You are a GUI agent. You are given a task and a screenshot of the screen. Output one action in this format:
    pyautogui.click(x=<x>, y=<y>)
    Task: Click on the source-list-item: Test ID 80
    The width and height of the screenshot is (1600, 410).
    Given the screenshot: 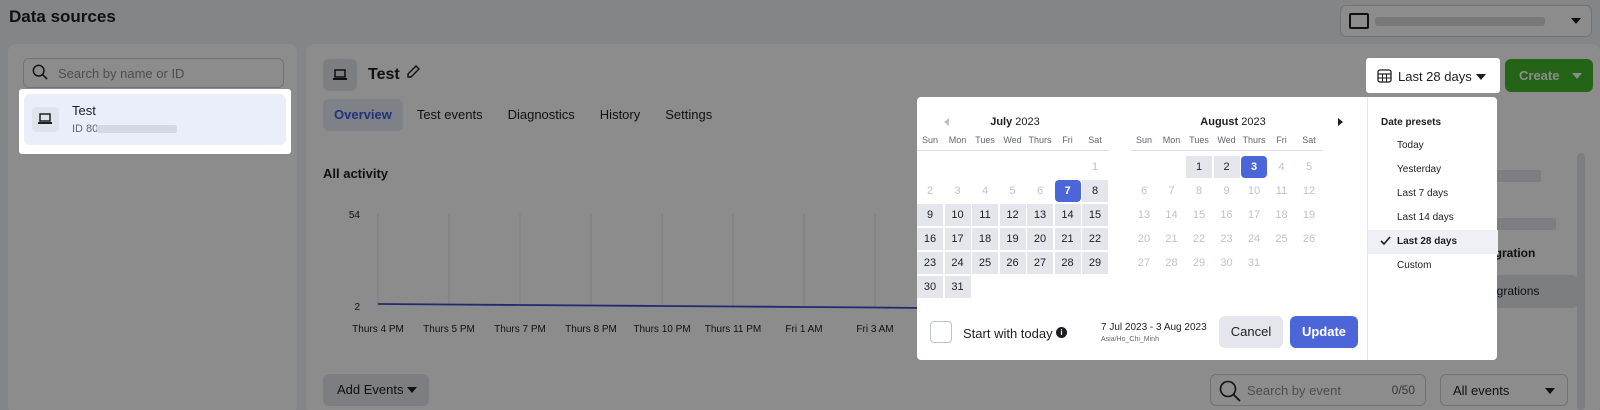 What is the action you would take?
    pyautogui.click(x=155, y=119)
    